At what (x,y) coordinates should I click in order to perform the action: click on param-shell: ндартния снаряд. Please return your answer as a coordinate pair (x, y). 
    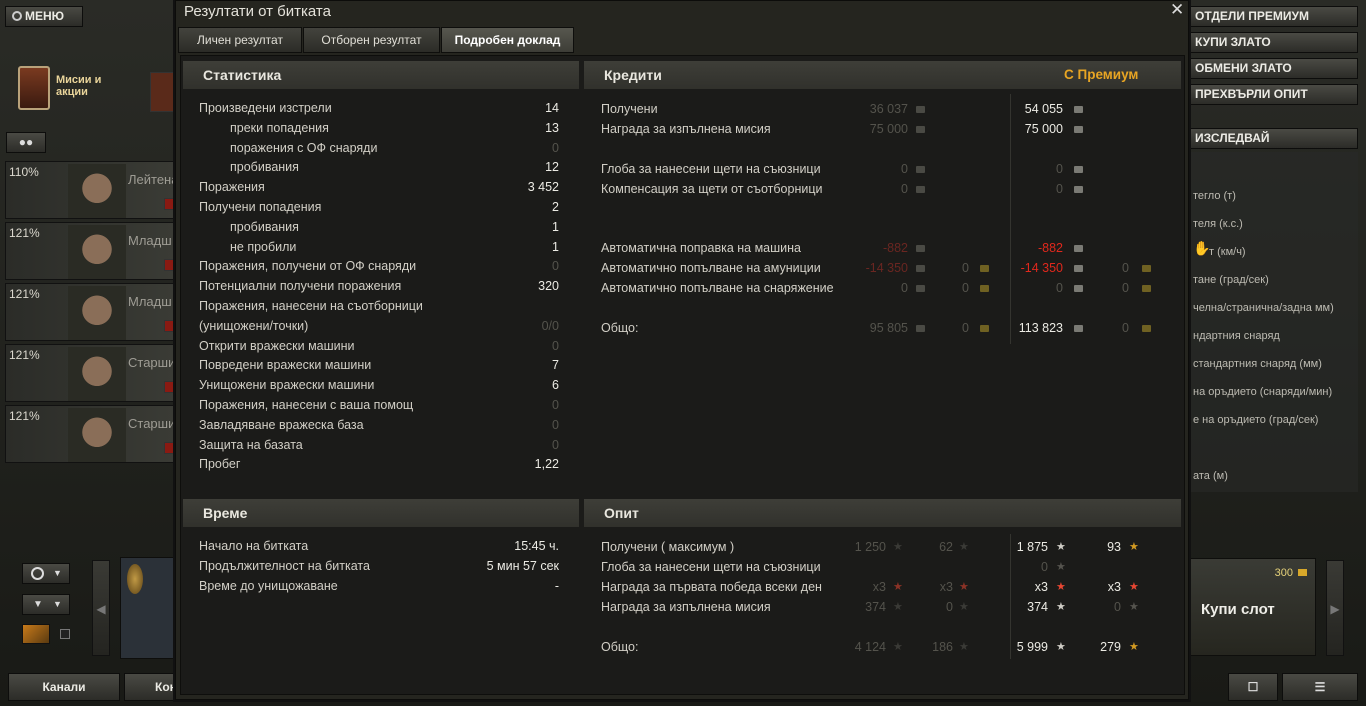
    Looking at the image, I should click on (1236, 336).